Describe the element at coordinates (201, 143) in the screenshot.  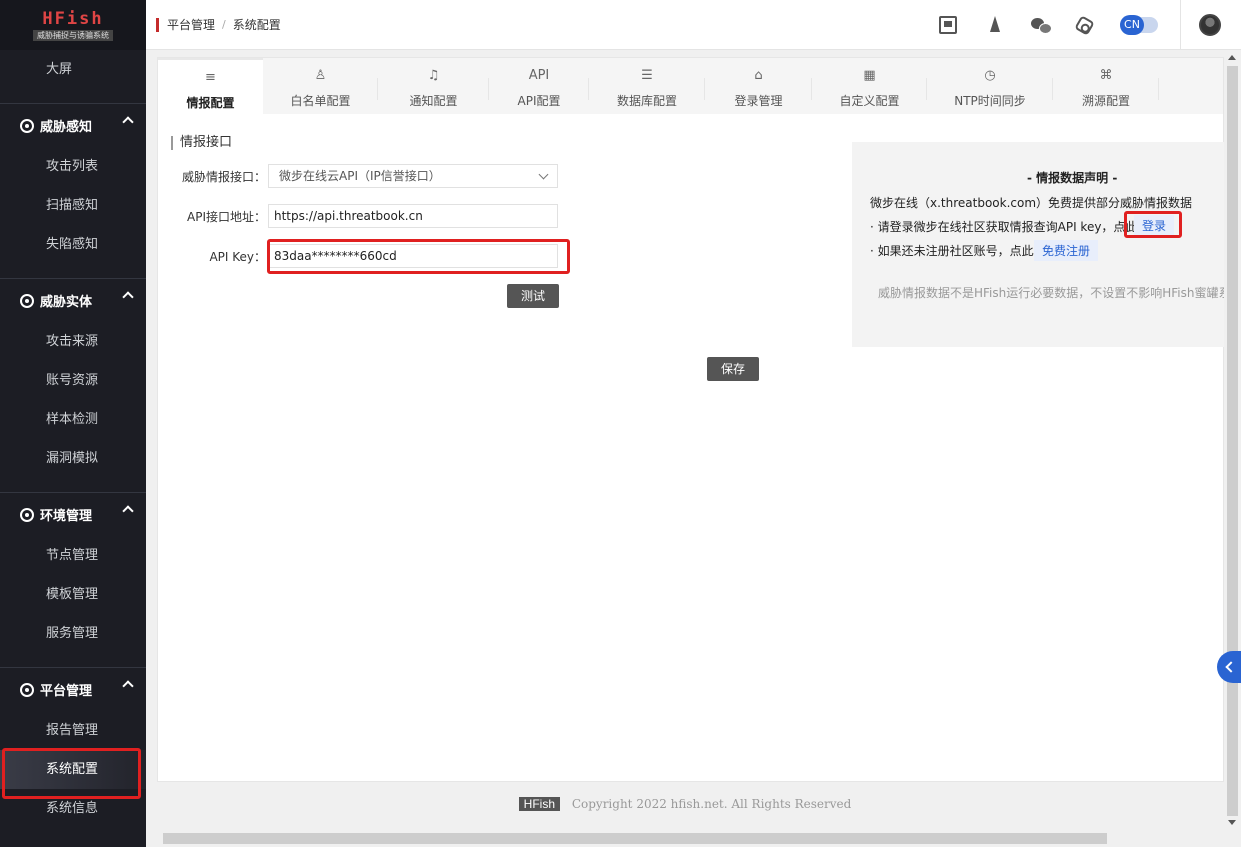
I see `section-title: 情报接口` at that location.